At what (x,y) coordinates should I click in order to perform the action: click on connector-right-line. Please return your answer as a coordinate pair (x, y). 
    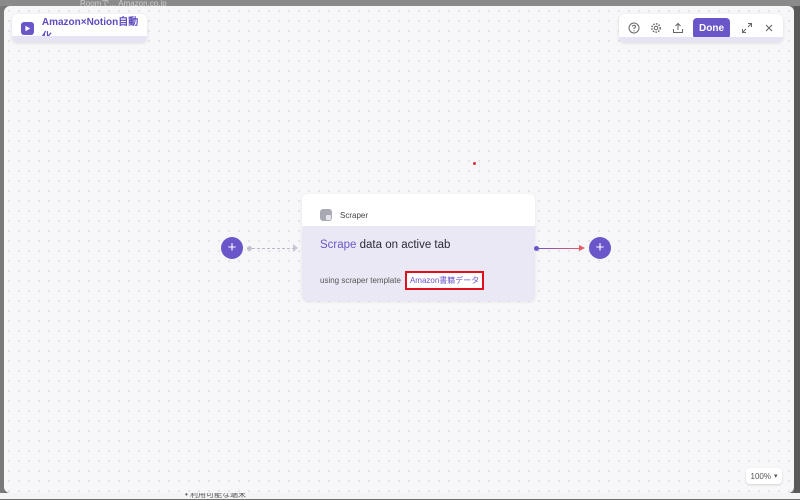
    Looking at the image, I should click on (558, 248).